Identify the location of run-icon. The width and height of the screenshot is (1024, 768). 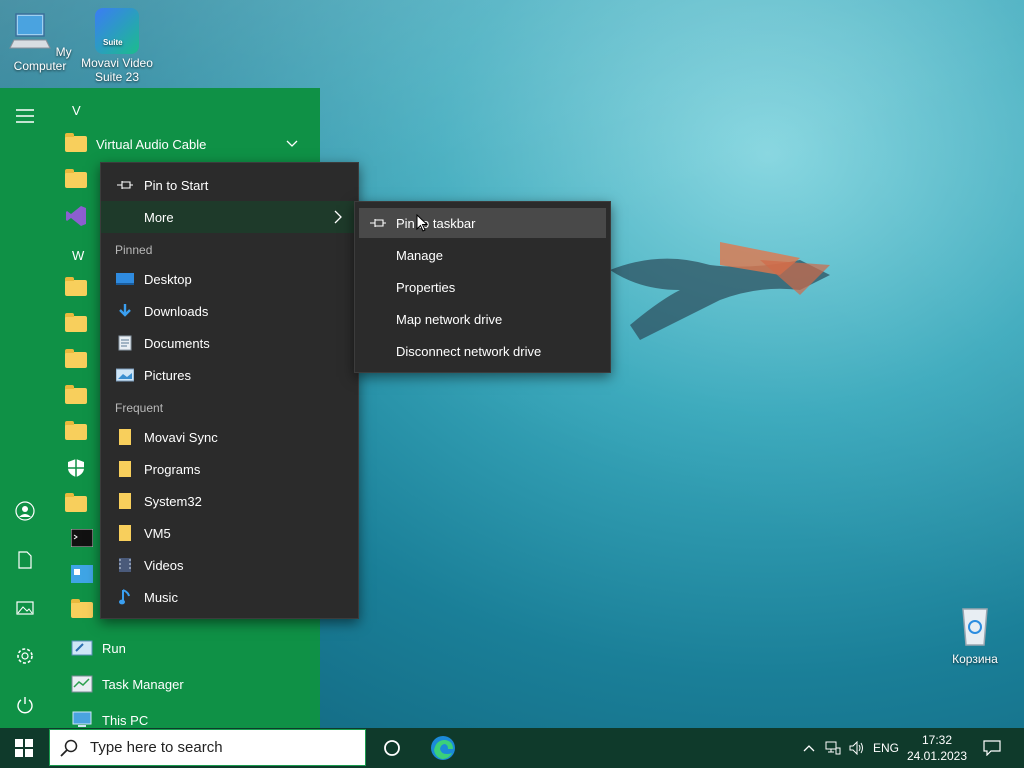
(82, 648).